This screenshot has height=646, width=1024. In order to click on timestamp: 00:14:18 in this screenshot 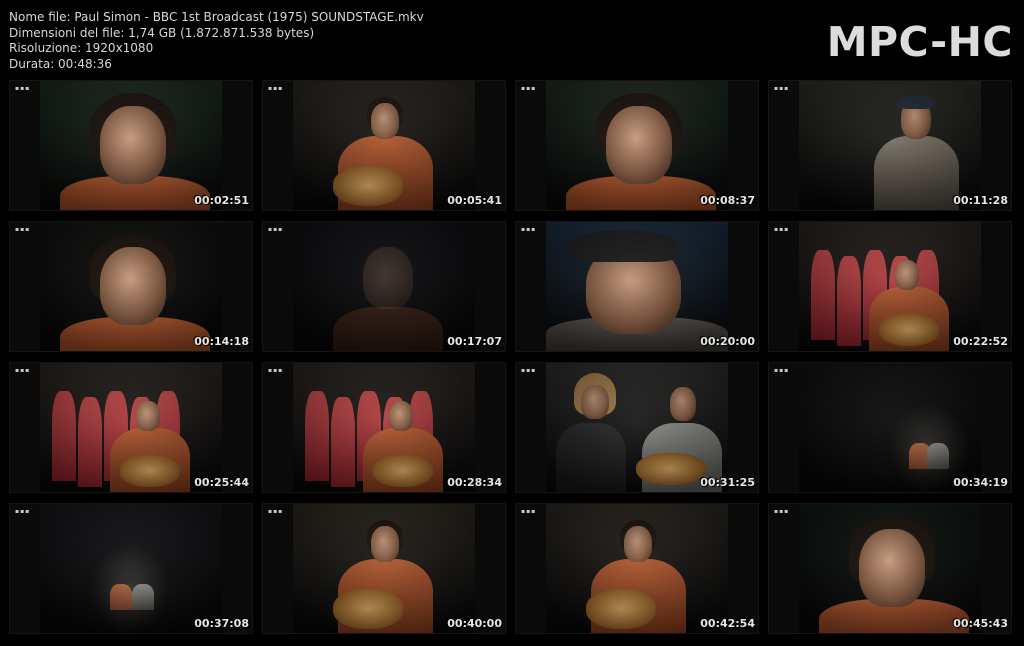, I will do `click(221, 341)`.